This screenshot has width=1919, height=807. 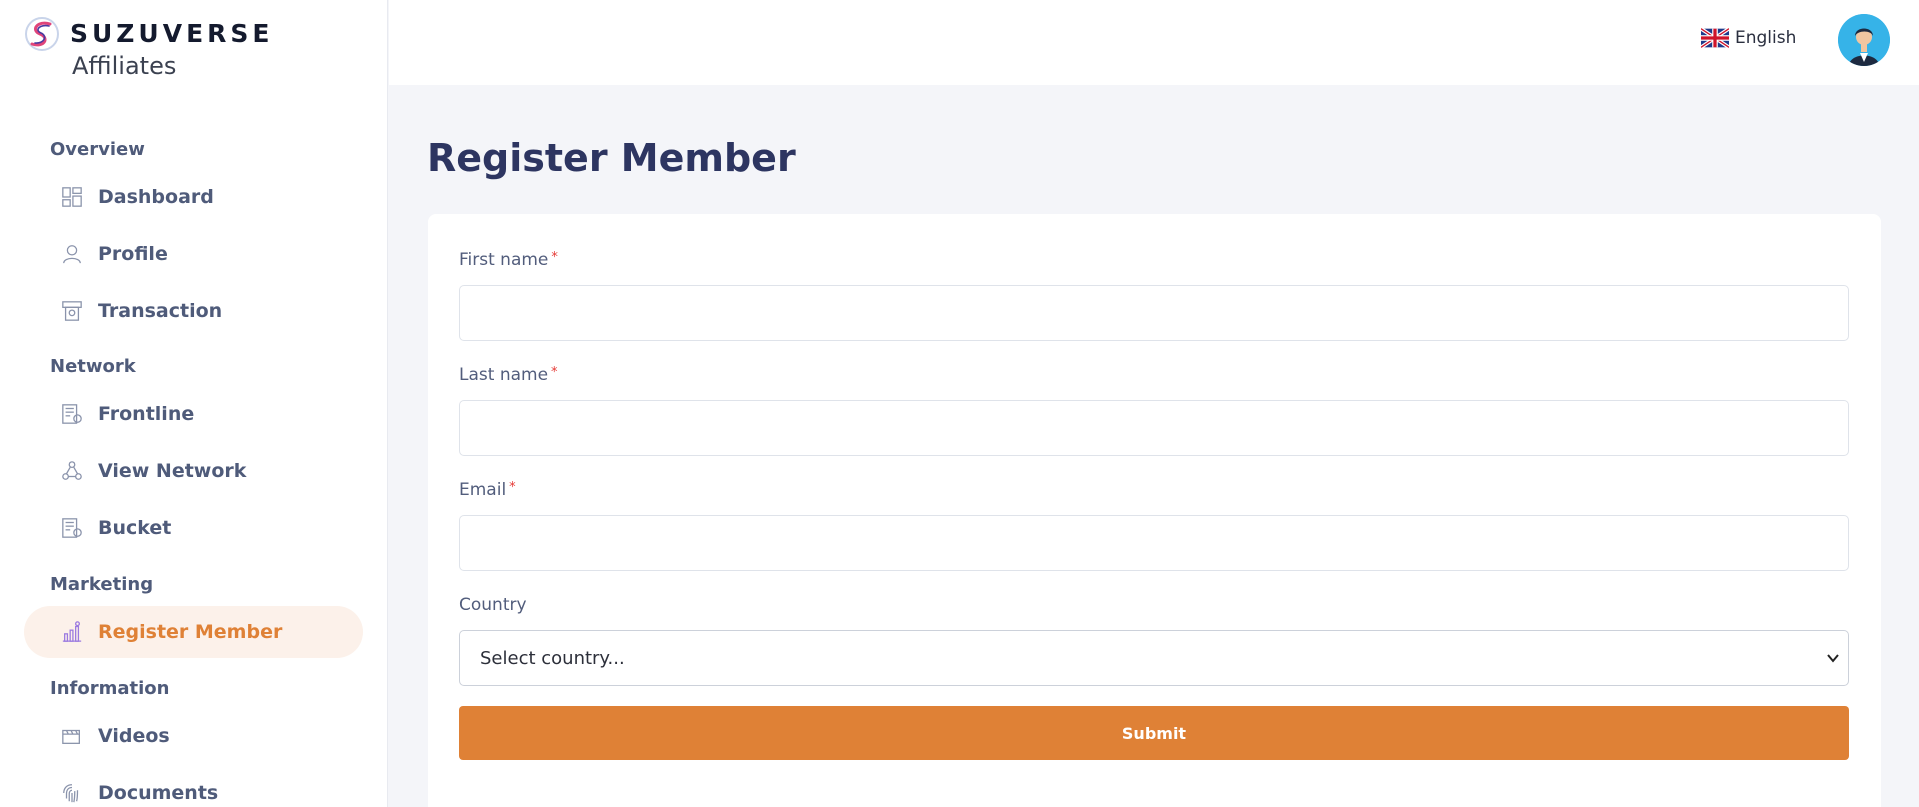 I want to click on dashboard-icon, so click(x=72, y=197).